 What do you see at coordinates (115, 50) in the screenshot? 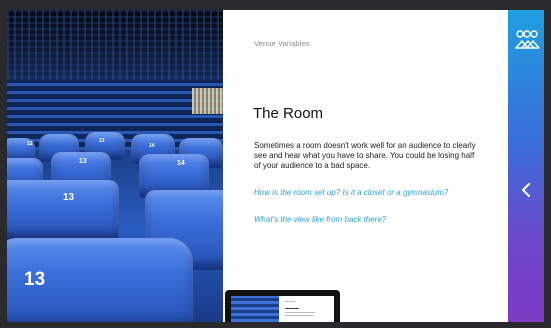
I see `stands-background` at bounding box center [115, 50].